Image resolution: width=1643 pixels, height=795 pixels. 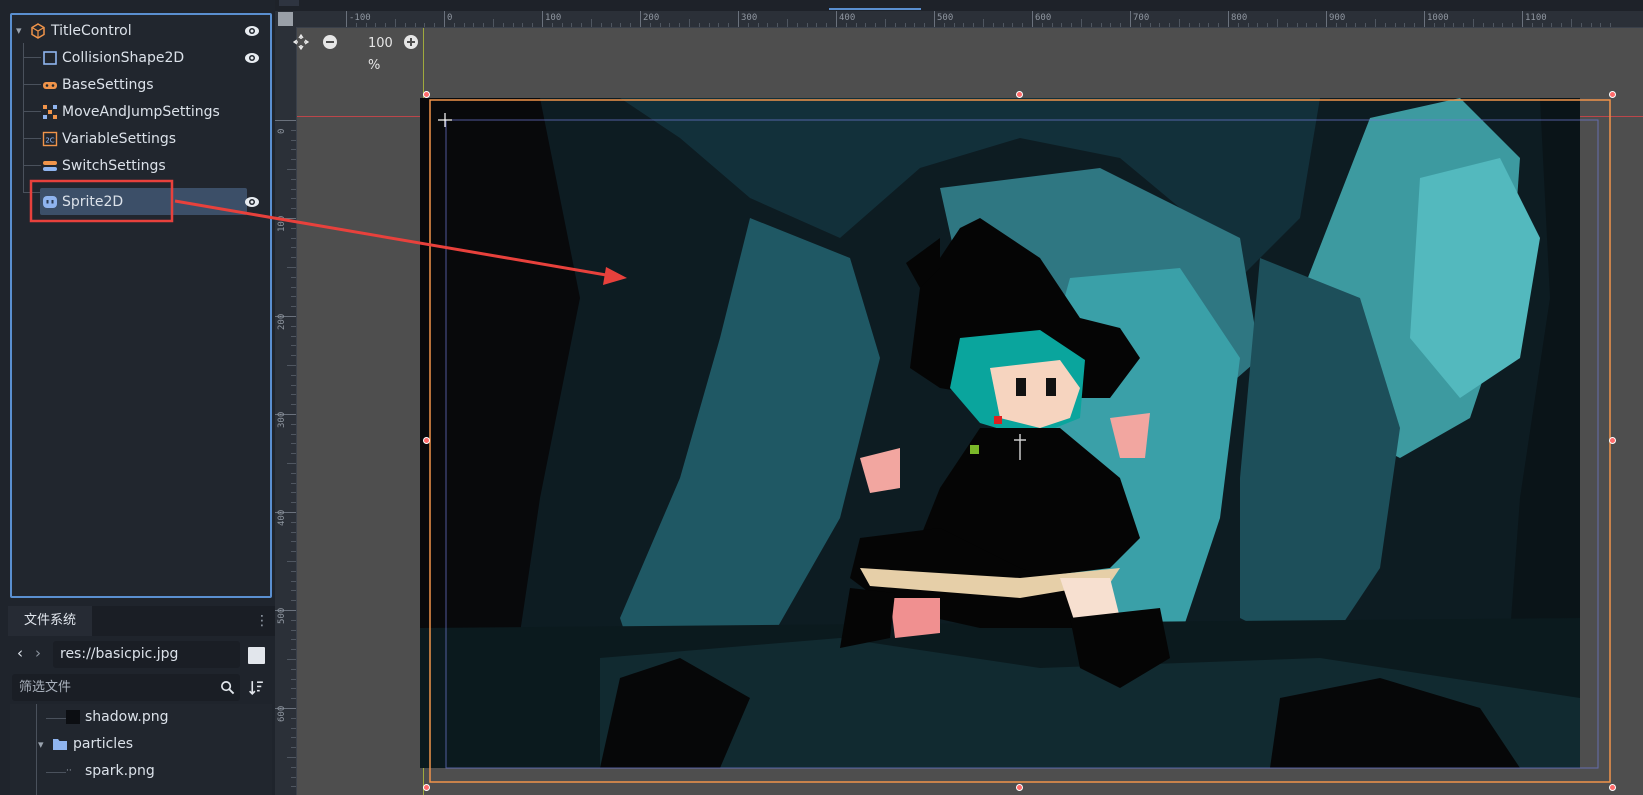 I want to click on forward-icon: ›, so click(x=38, y=653).